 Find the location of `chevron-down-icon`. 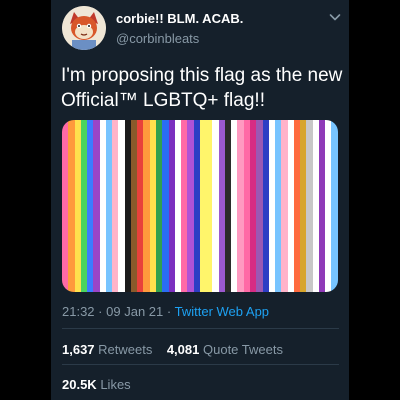

chevron-down-icon is located at coordinates (335, 17).